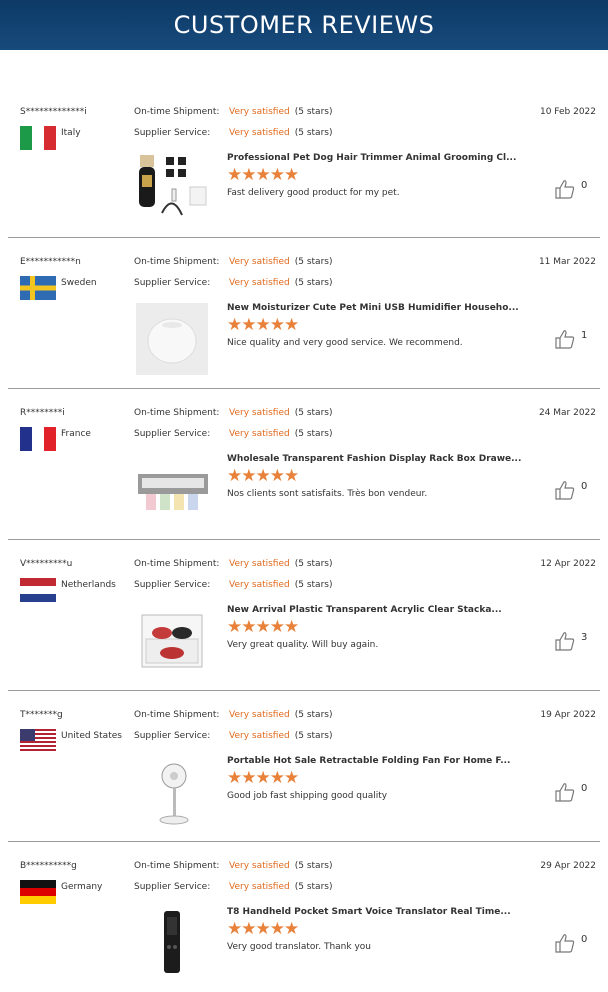 The height and width of the screenshot is (992, 608). What do you see at coordinates (303, 645) in the screenshot?
I see `review-comment: Very great quality. Will buy again.` at bounding box center [303, 645].